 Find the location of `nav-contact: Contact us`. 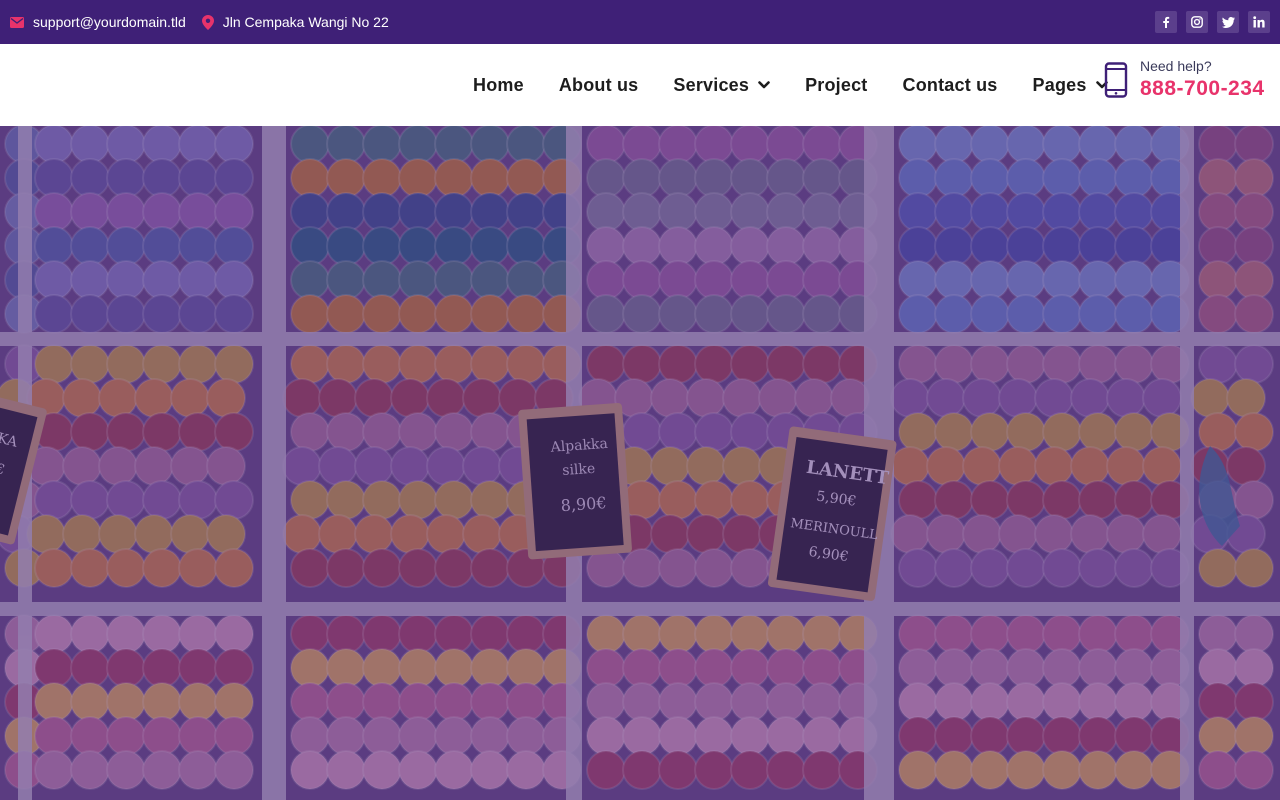

nav-contact: Contact us is located at coordinates (950, 85).